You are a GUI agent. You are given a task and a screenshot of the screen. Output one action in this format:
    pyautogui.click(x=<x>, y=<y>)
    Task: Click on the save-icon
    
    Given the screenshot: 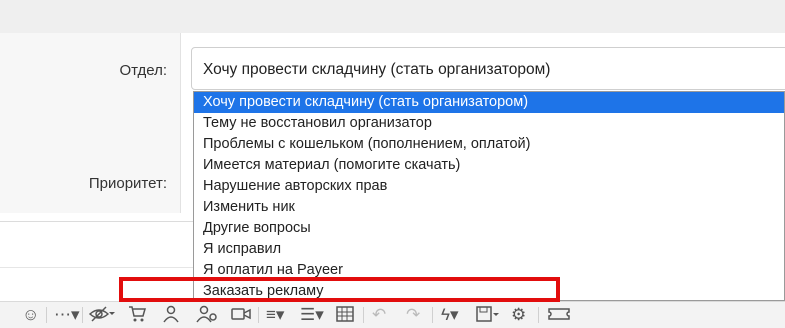 What is the action you would take?
    pyautogui.click(x=488, y=316)
    